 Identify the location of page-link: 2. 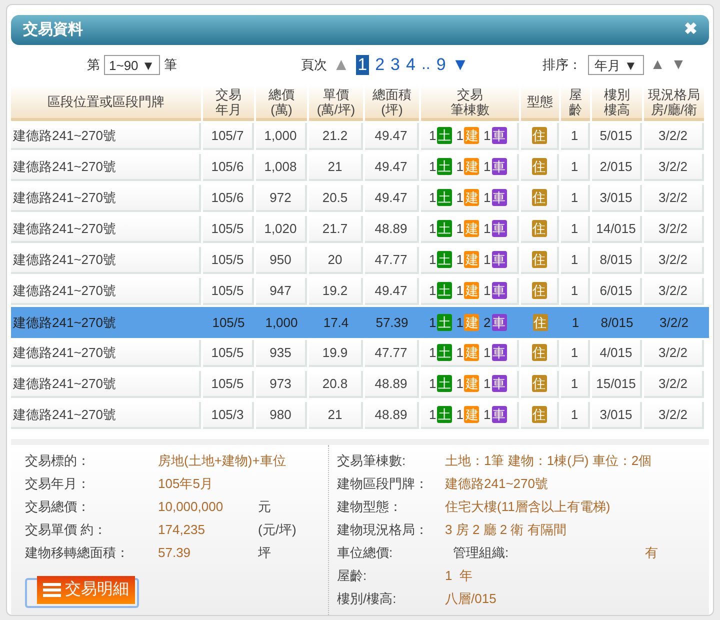
(380, 65).